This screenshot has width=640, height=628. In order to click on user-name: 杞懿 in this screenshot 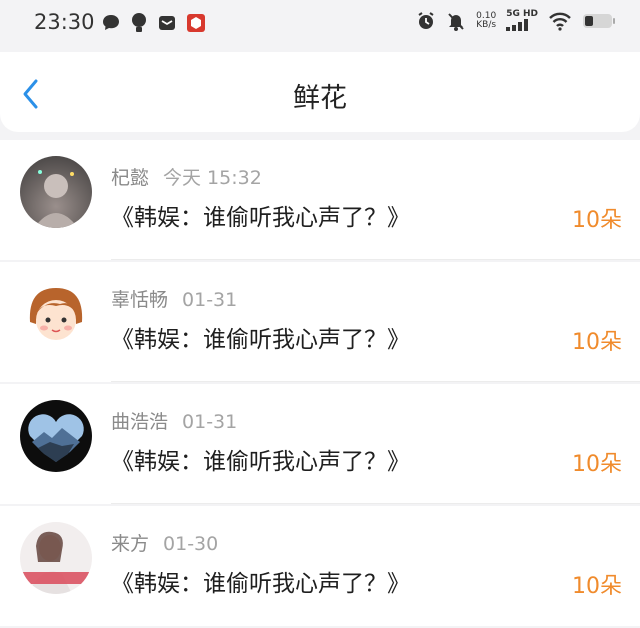, I will do `click(130, 178)`.